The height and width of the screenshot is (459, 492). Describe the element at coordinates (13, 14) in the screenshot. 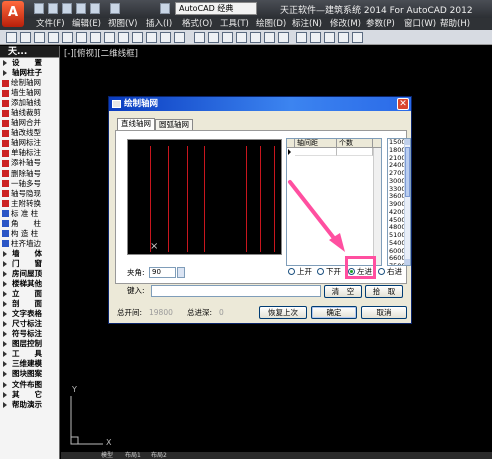

I see `app-menu-button: A` at that location.